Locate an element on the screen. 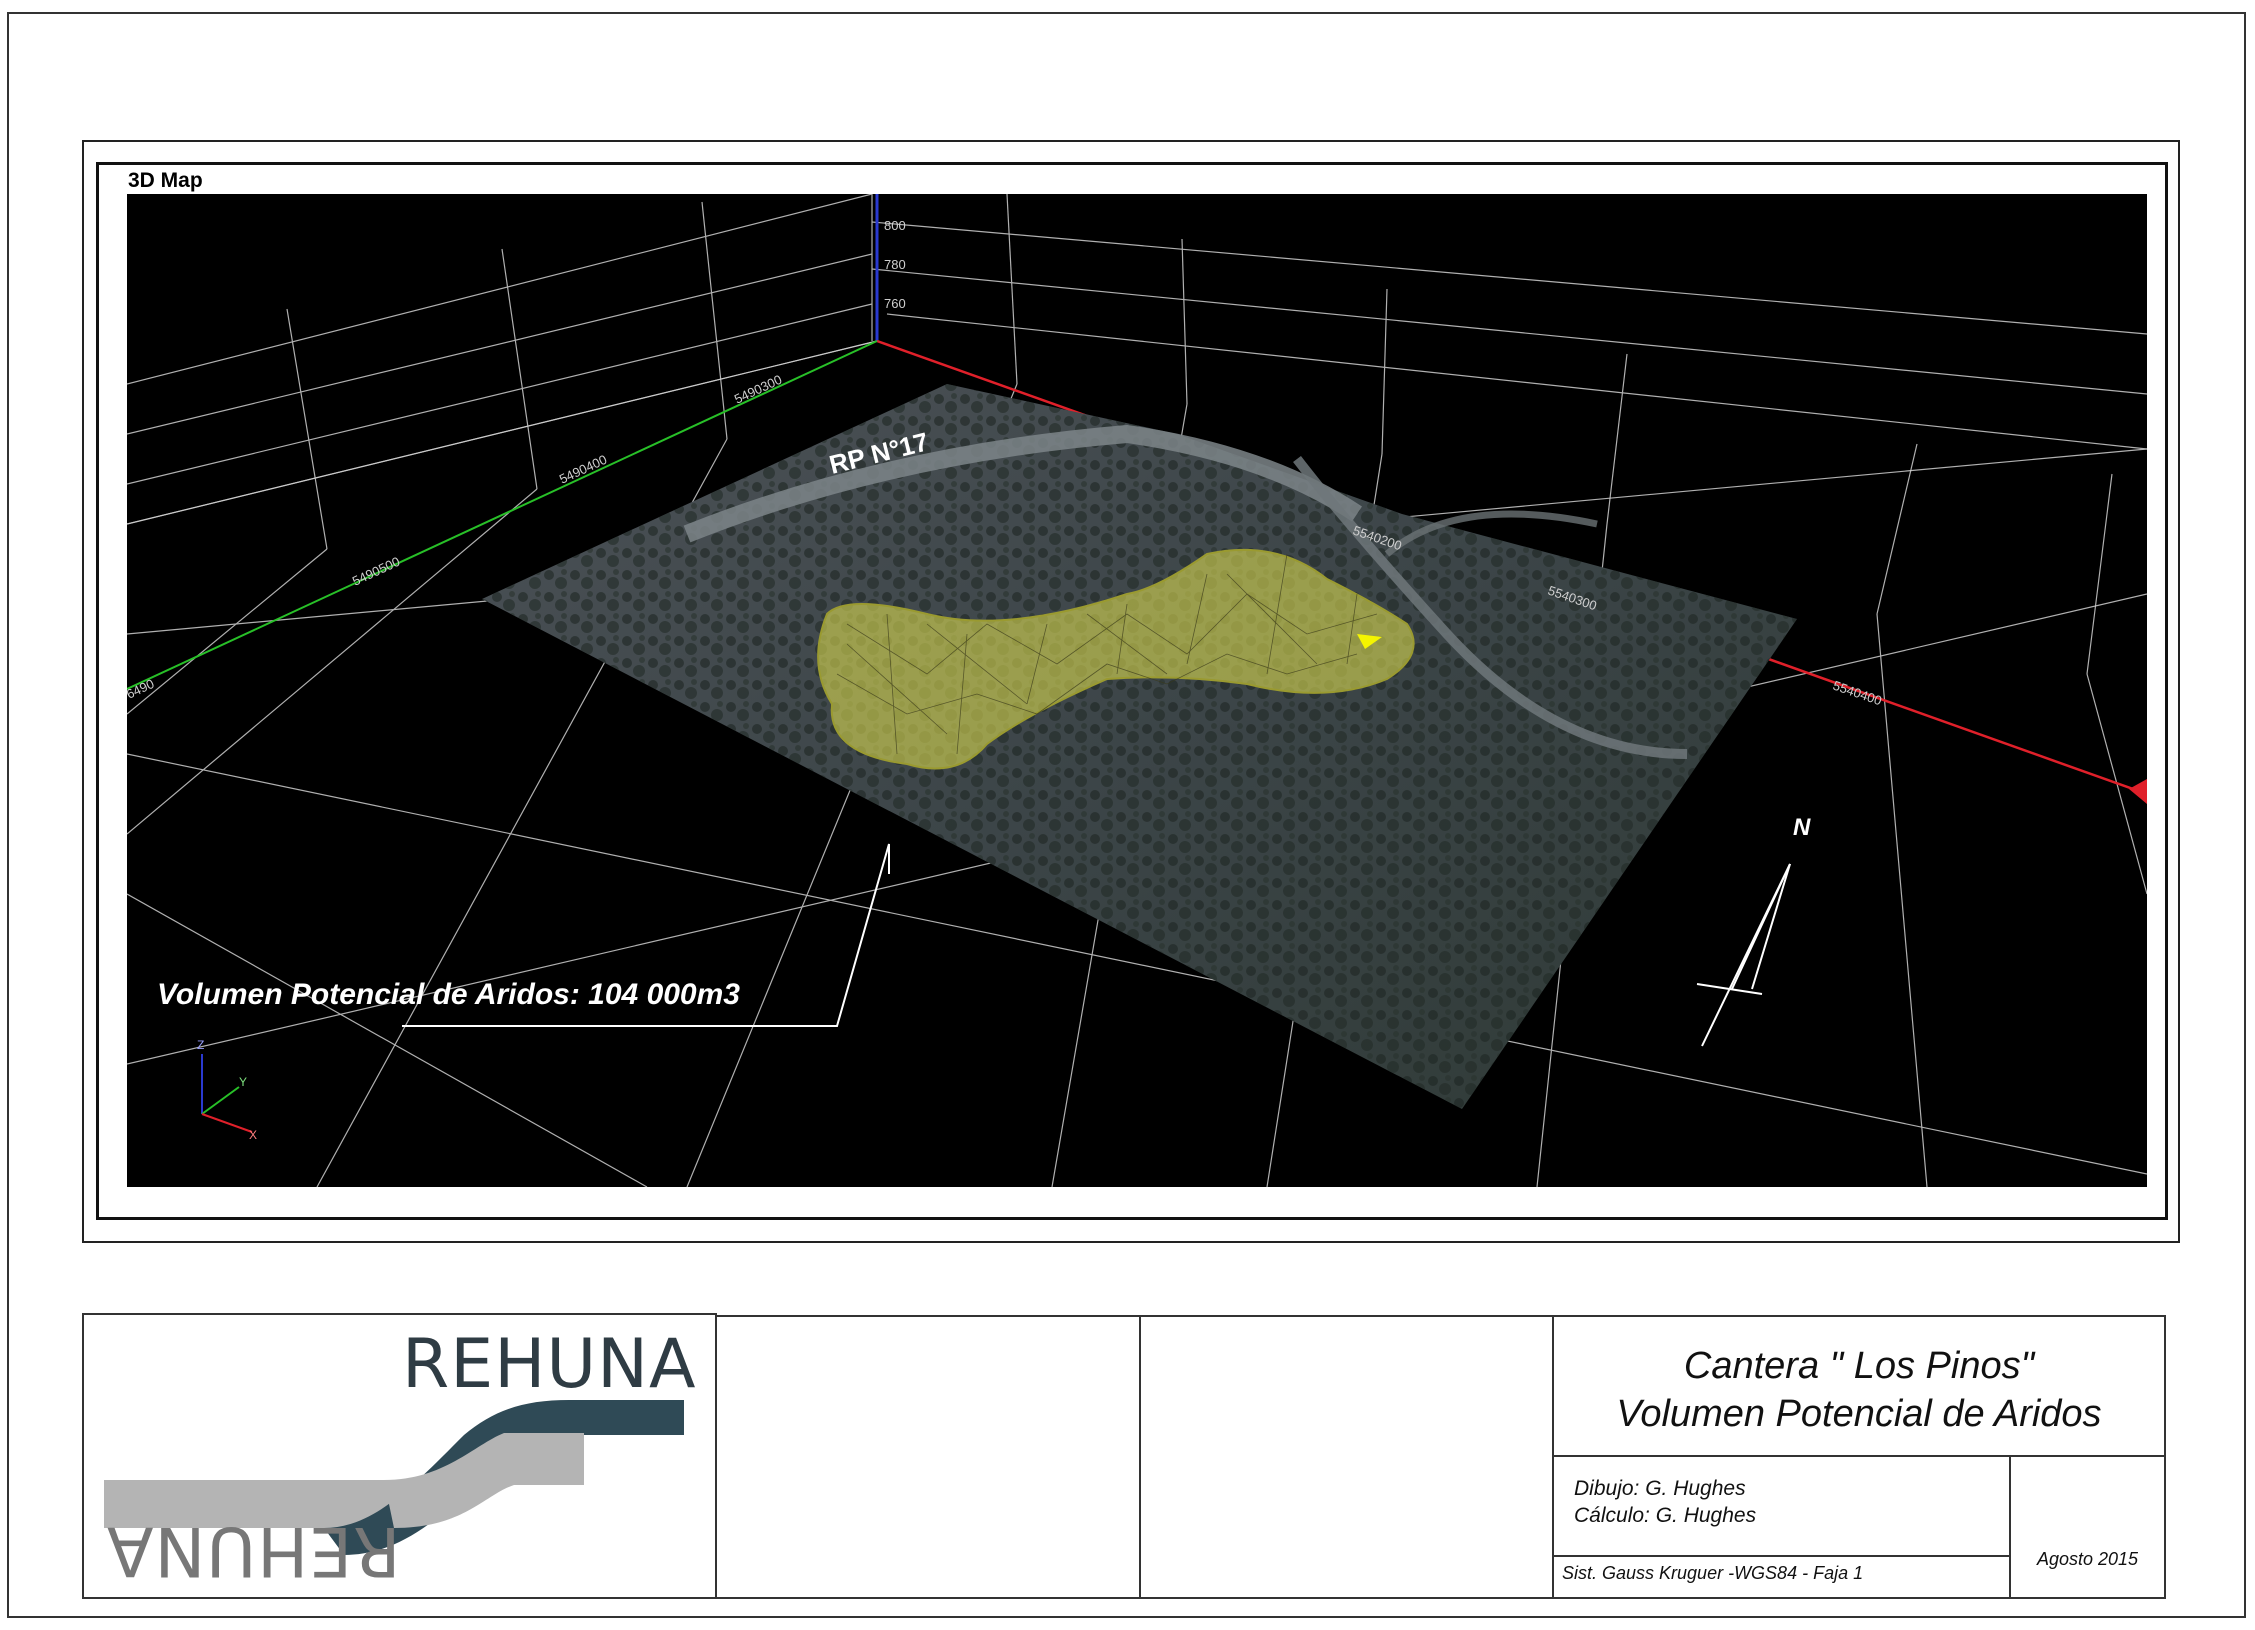 This screenshot has height=1630, width=2255. drawing-date: Agosto 2015 is located at coordinates (2087, 1559).